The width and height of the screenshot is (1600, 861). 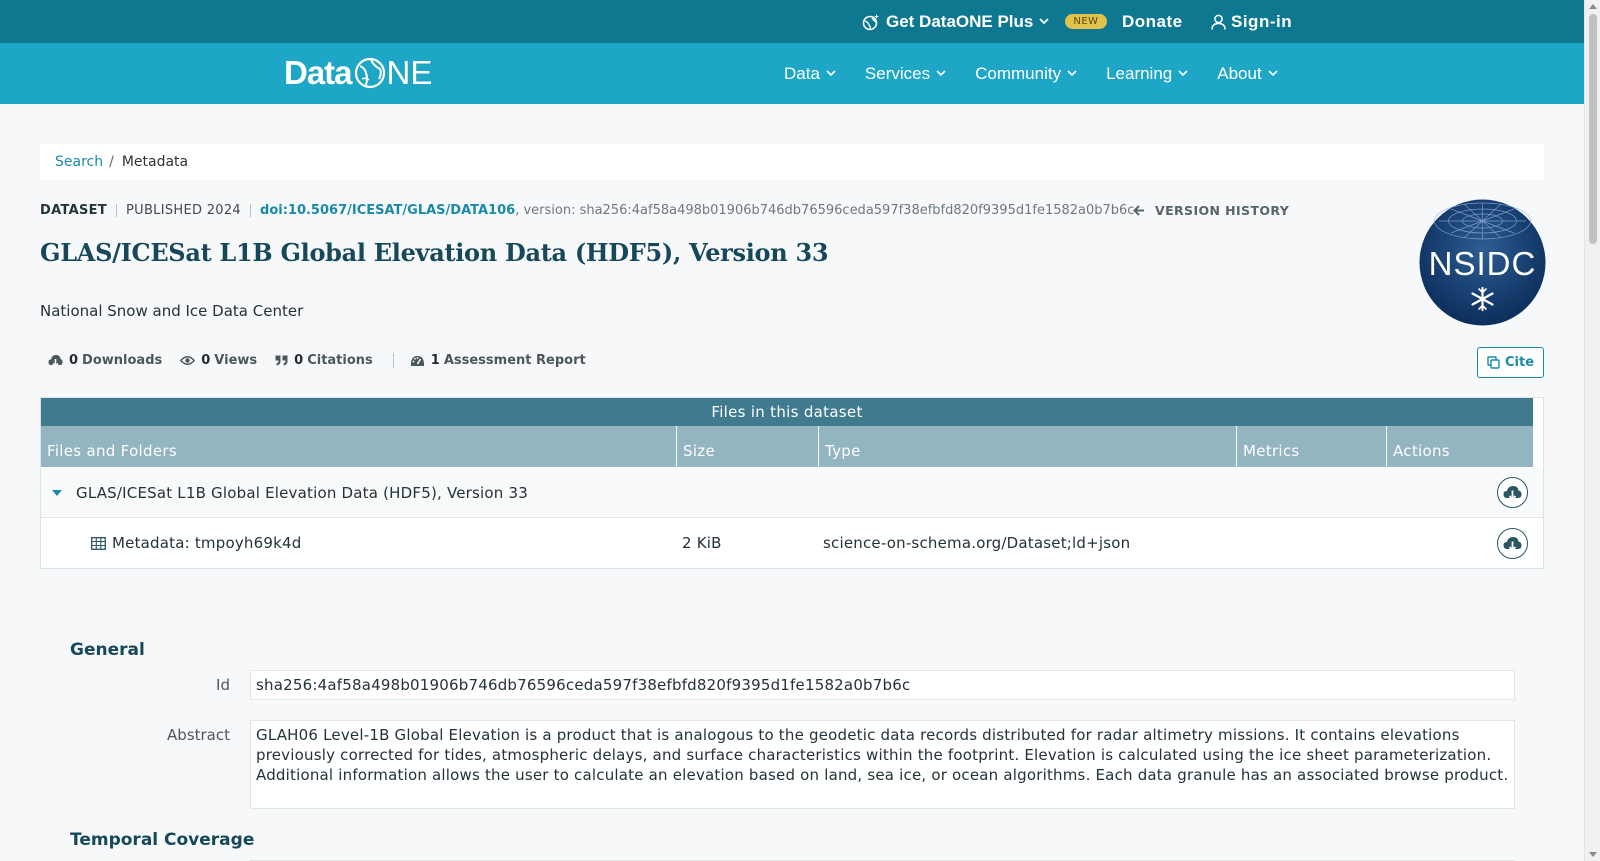 I want to click on nav-menu: Data Services Community Learning About, so click(x=1045, y=73).